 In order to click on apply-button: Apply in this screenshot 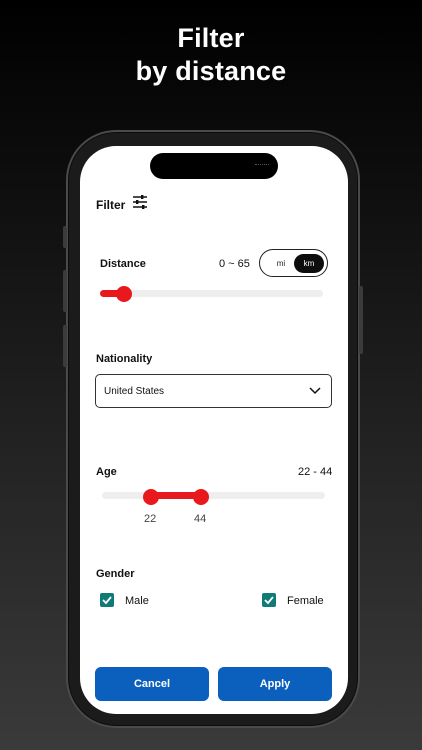, I will do `click(275, 684)`.